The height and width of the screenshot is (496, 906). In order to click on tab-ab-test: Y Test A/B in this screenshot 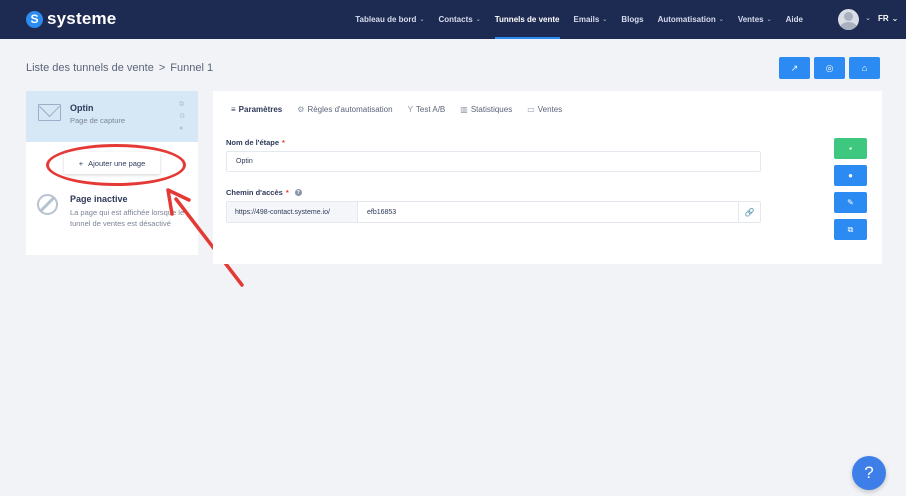, I will do `click(427, 109)`.